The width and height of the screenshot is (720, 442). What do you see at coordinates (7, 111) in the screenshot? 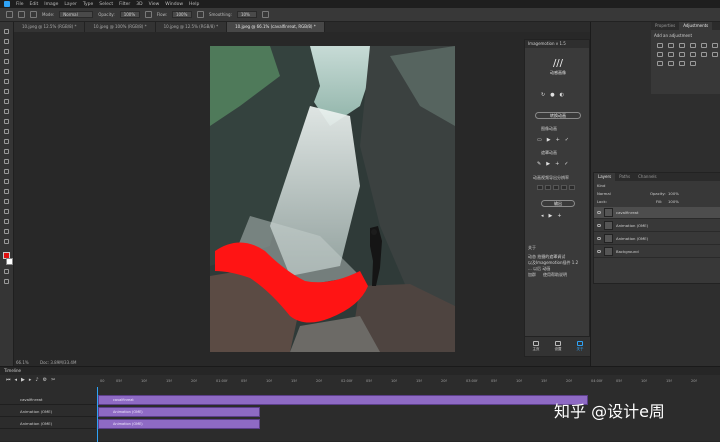
I see `brush-tool` at bounding box center [7, 111].